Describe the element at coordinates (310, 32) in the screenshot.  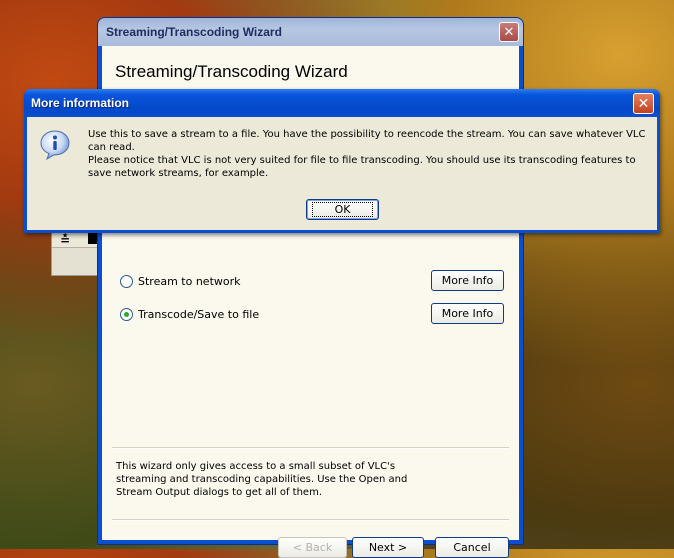
I see `wizard-titlebar: Streaming/Transcoding Wizard ✕` at that location.